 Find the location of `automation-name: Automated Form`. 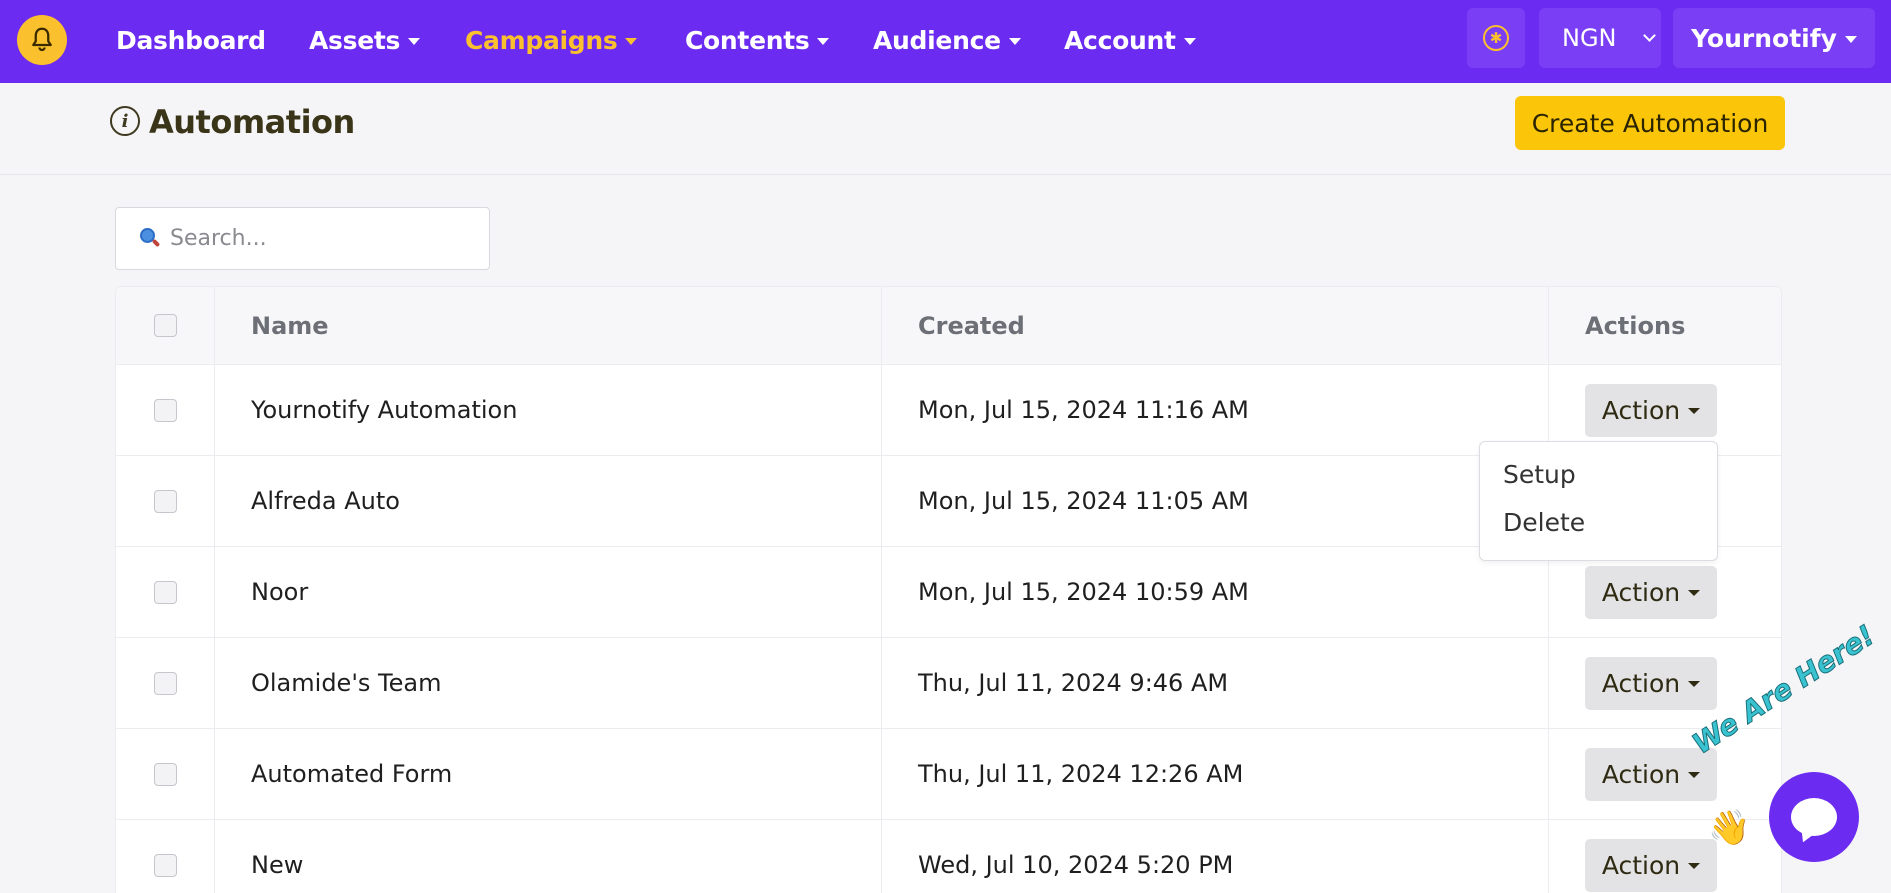

automation-name: Automated Form is located at coordinates (548, 774).